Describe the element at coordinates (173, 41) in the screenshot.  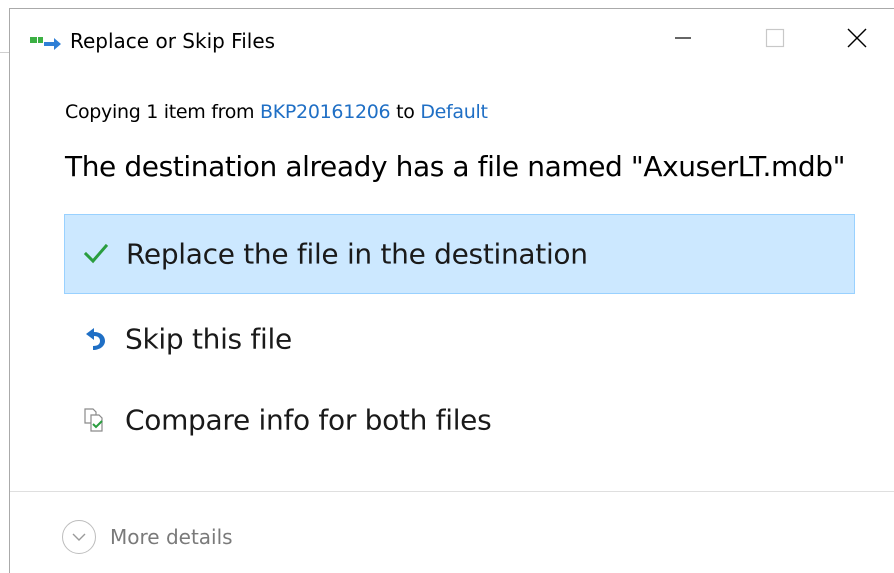
I see `window-title: Replace or Skip Files` at that location.